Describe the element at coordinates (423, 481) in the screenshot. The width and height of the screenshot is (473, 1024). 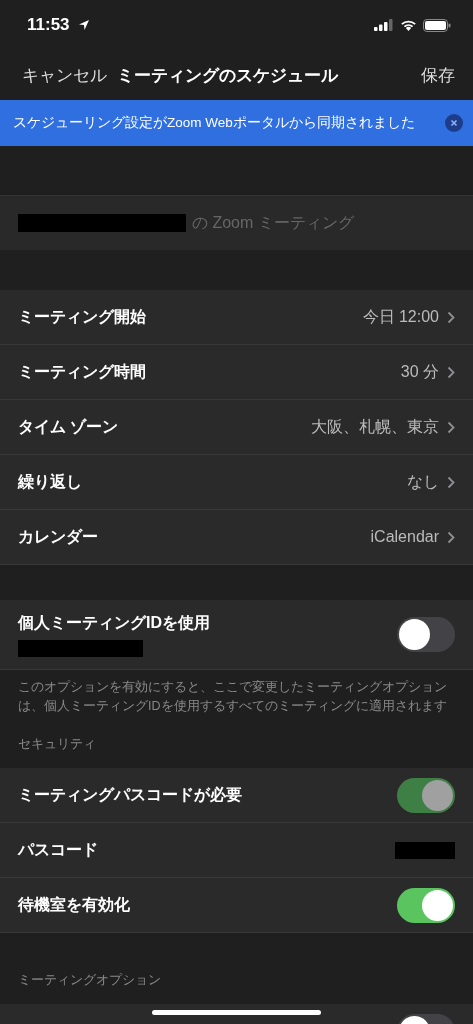
I see `row-value: なし` at that location.